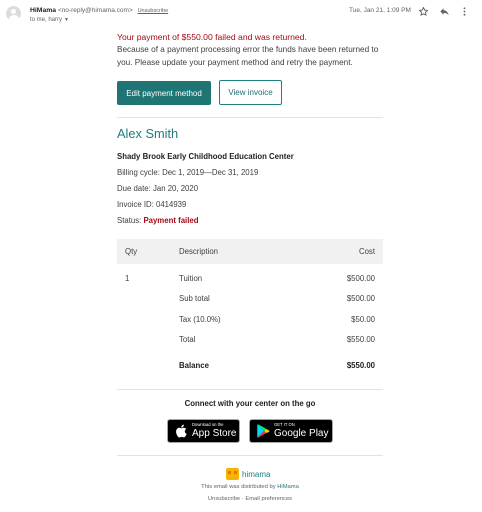  What do you see at coordinates (198, 251) in the screenshot?
I see `column-header-description: Description` at bounding box center [198, 251].